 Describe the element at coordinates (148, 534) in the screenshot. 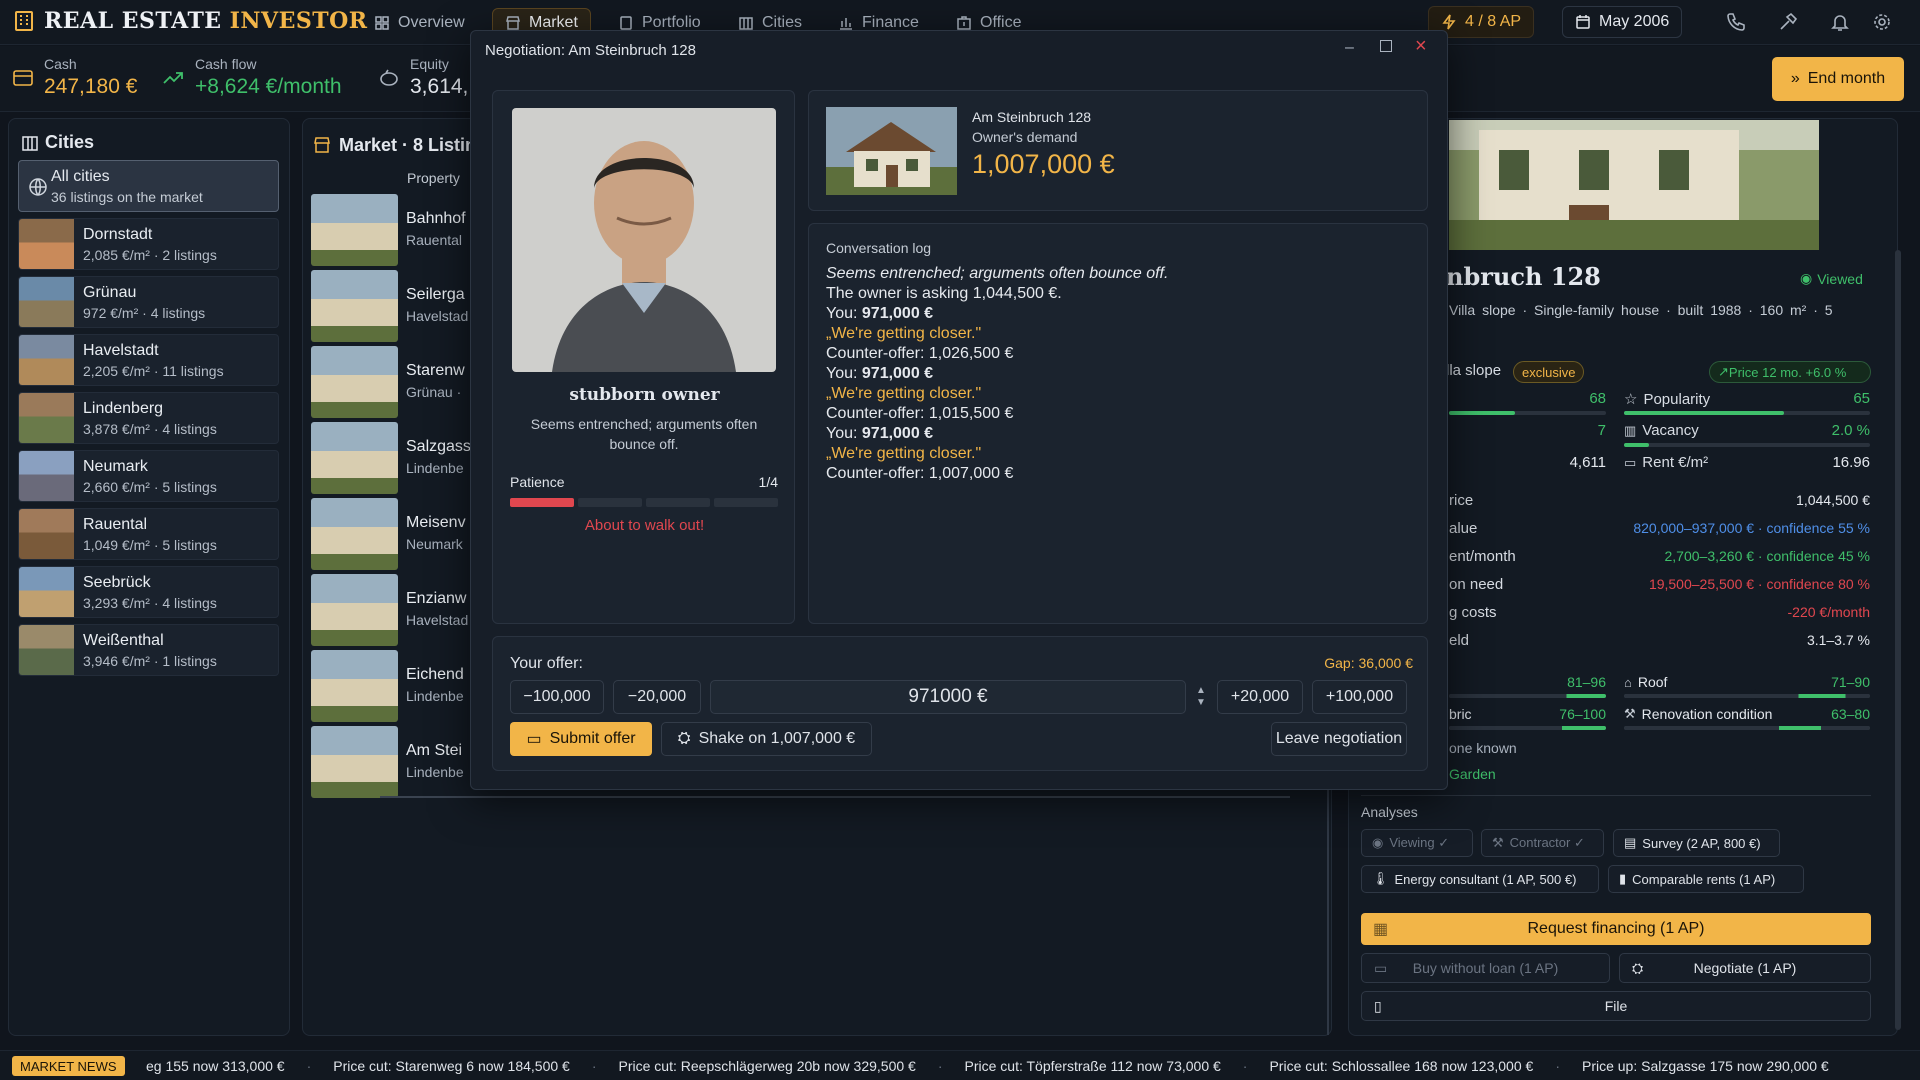

I see `city-item-rauental: Rauental 1,049 €/m² · 5 listings` at that location.